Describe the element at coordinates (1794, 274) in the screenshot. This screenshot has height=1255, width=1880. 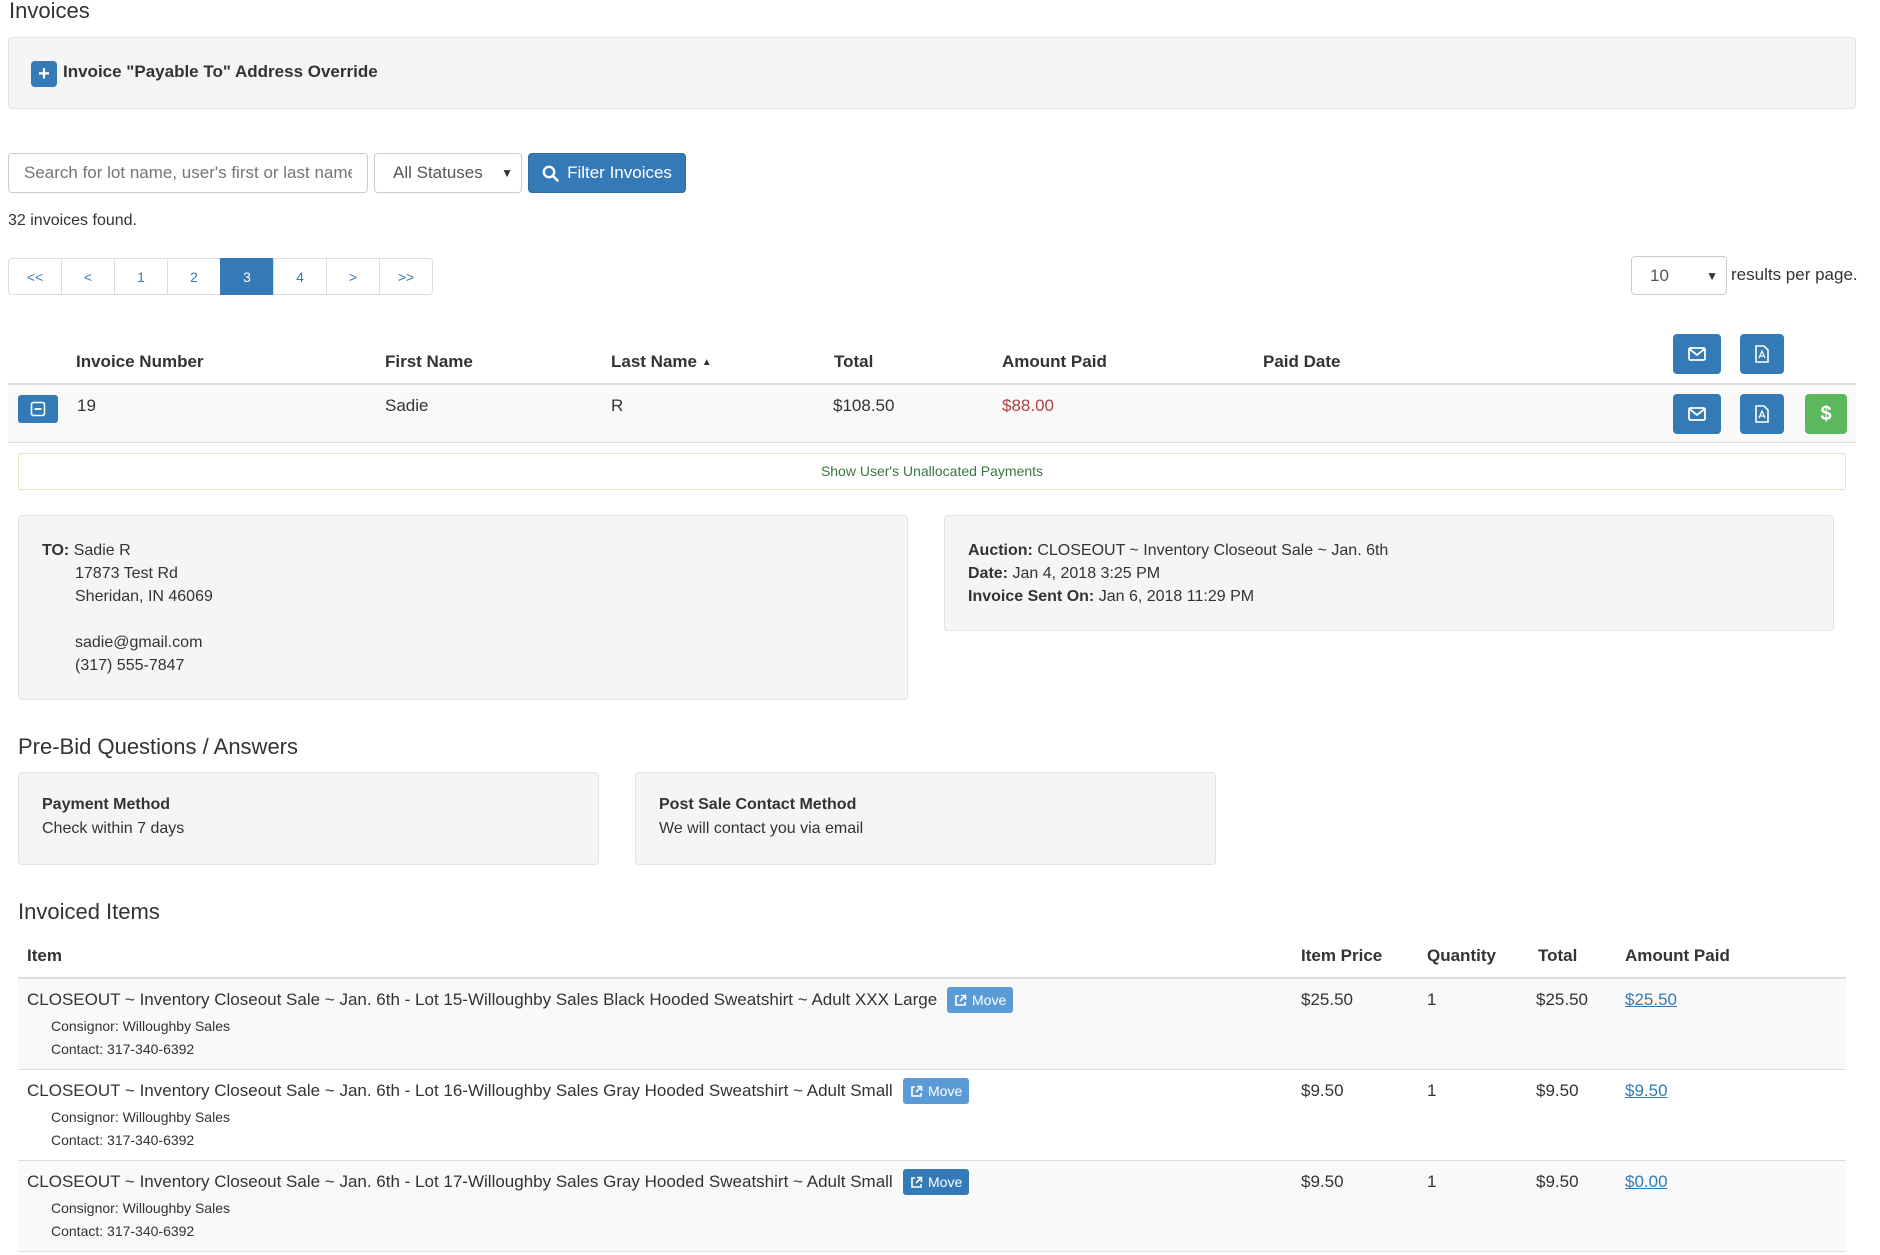
I see `per-page-label: results per page.` at that location.